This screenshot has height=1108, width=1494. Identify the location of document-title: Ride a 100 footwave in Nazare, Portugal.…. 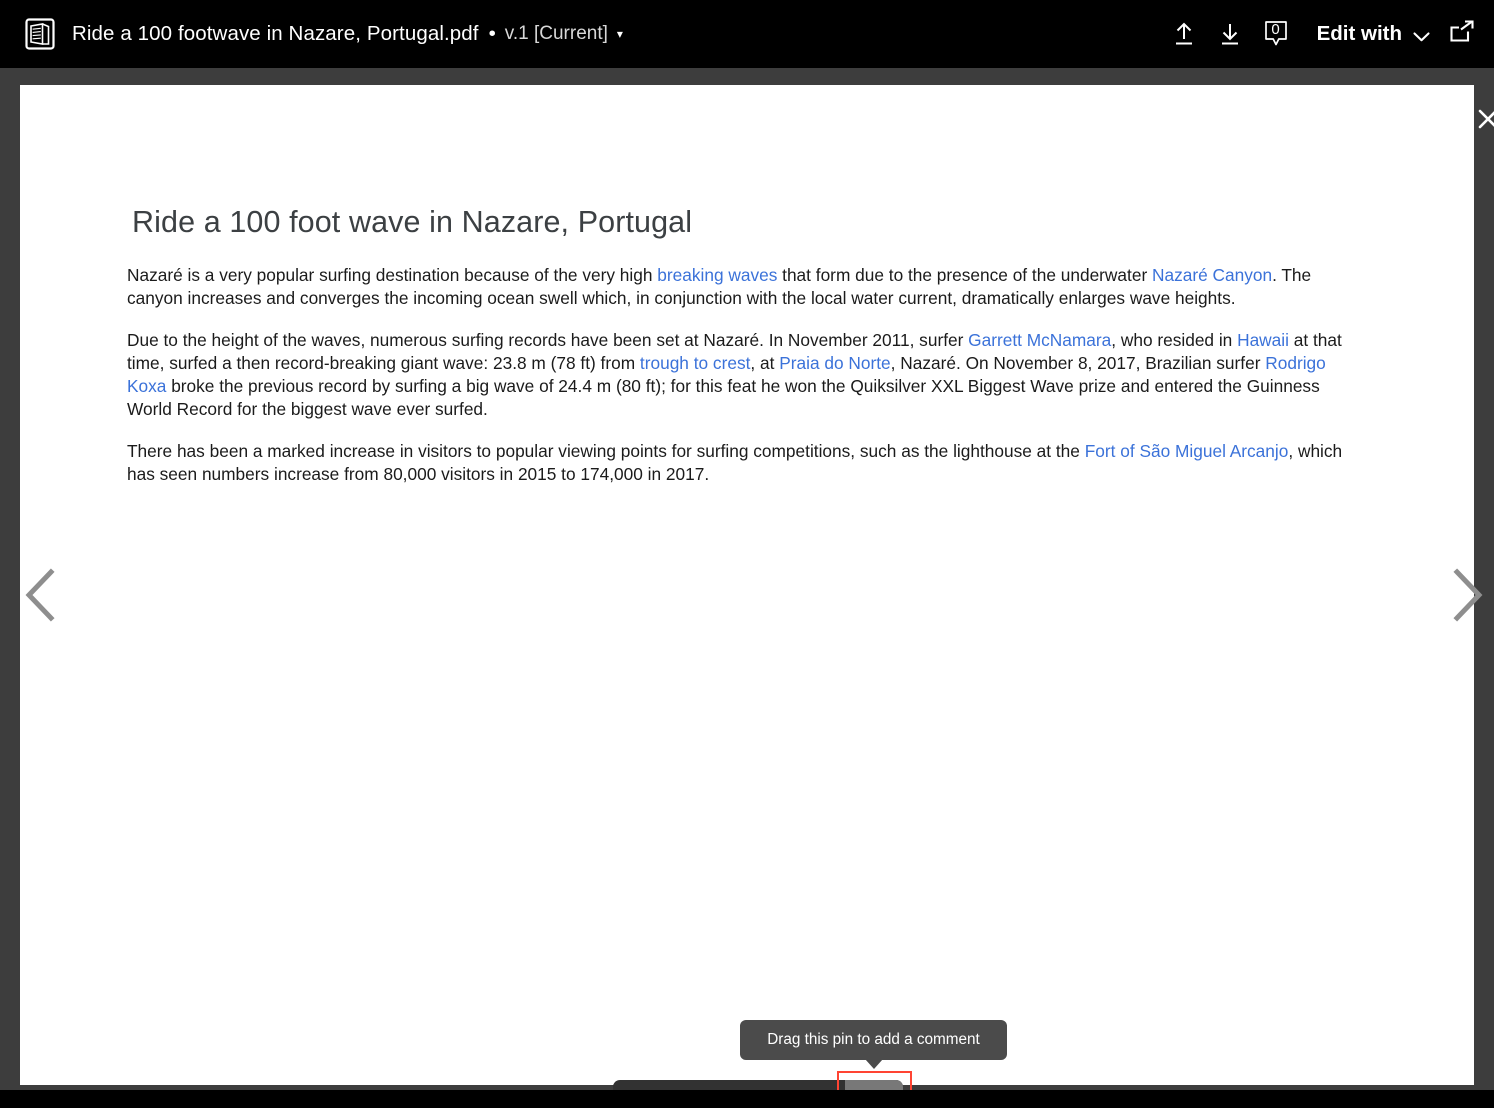
(275, 33).